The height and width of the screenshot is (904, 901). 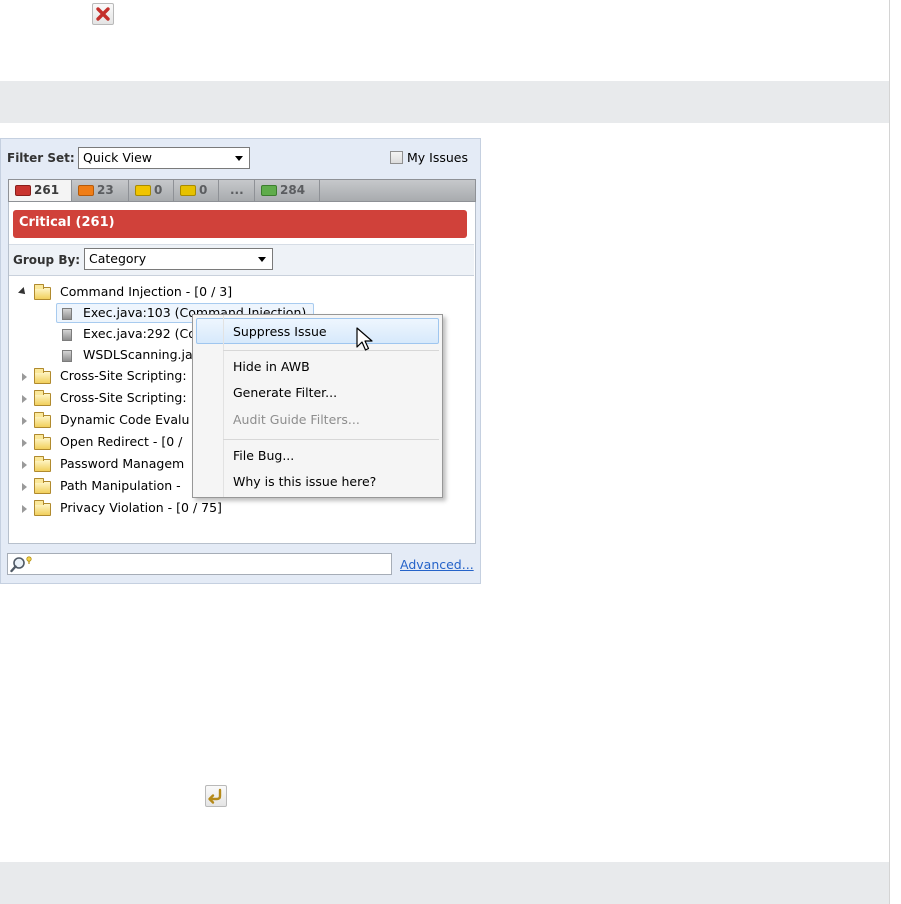 What do you see at coordinates (271, 366) in the screenshot?
I see `menu-item-hide-in-awb: Hide in AWB` at bounding box center [271, 366].